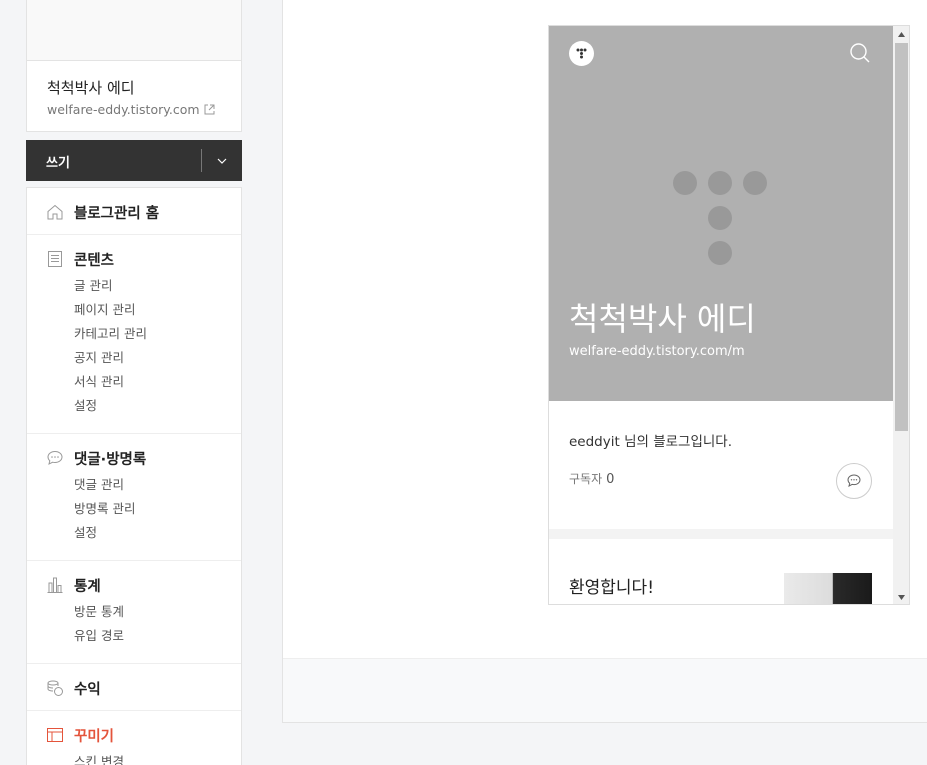 This screenshot has width=927, height=765. Describe the element at coordinates (94, 736) in the screenshot. I see `sidebar-item-label: 꾸미기` at that location.